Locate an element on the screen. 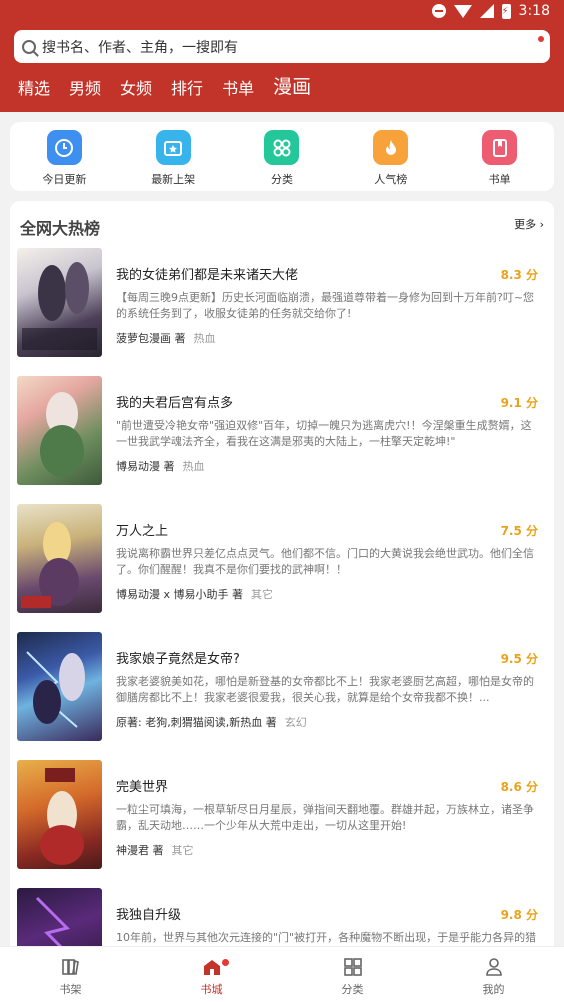 This screenshot has height=1002, width=564. tab-ranking: 排行 is located at coordinates (187, 89).